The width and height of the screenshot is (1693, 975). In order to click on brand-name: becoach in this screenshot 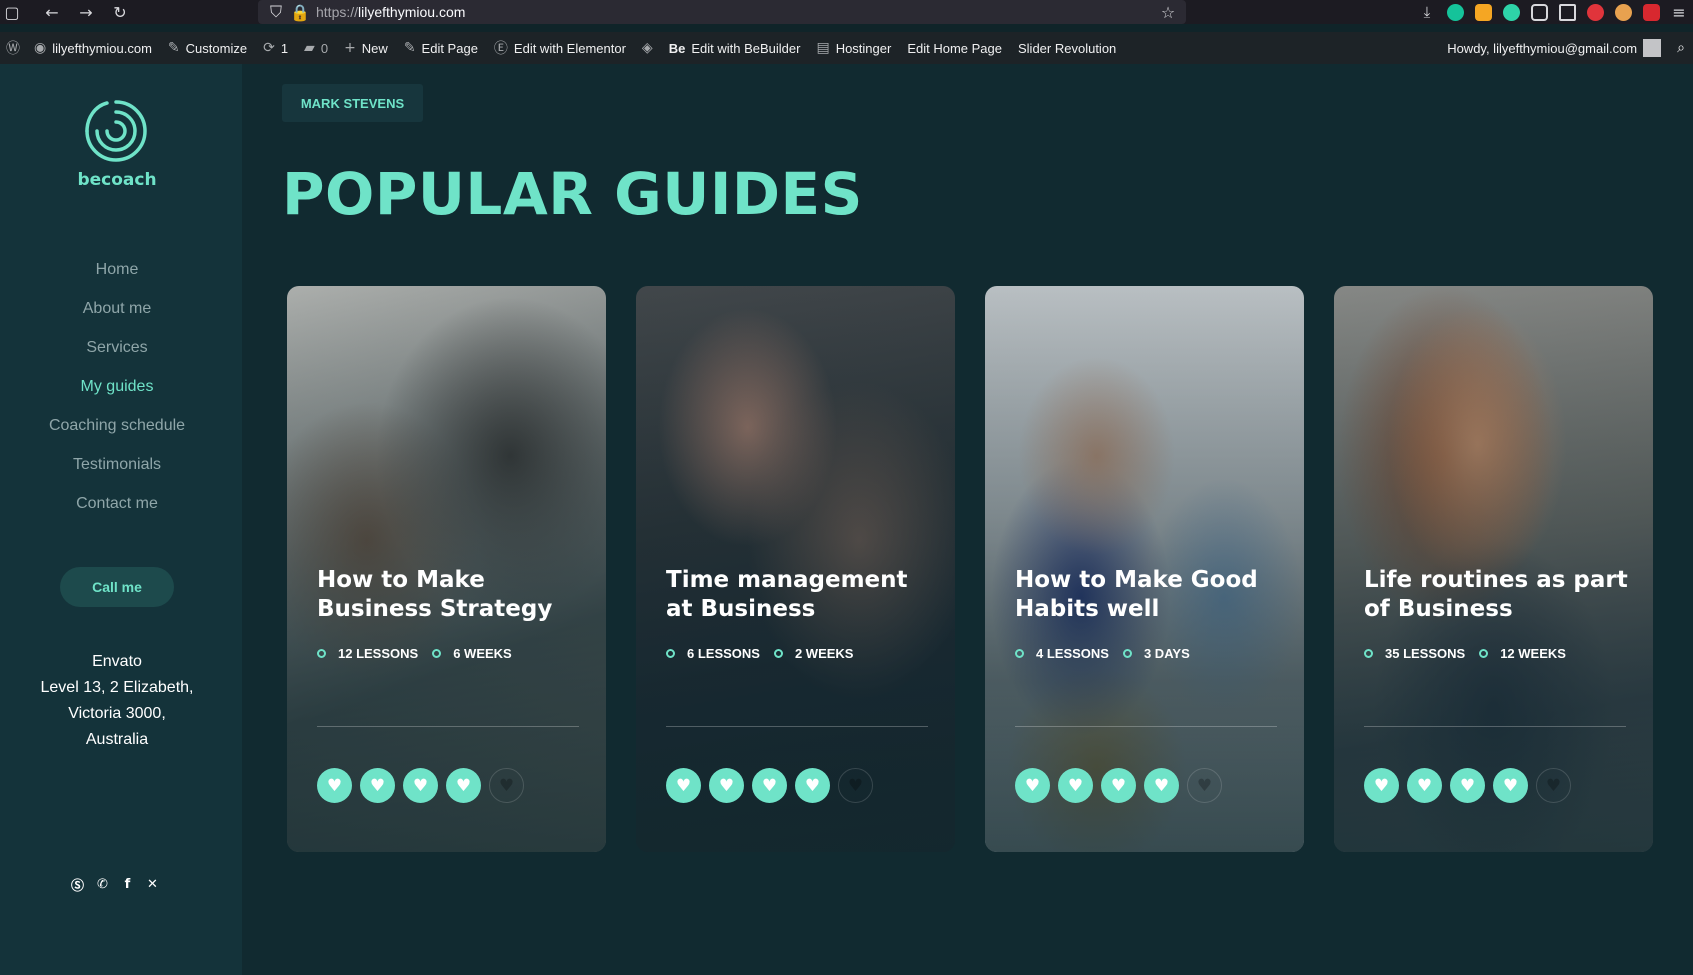, I will do `click(117, 180)`.